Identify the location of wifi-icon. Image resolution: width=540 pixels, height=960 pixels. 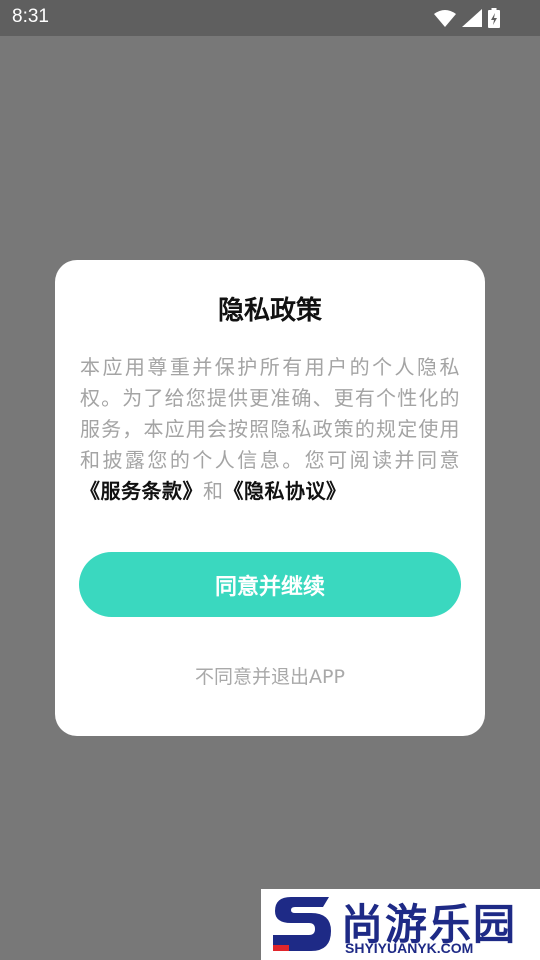
(445, 18).